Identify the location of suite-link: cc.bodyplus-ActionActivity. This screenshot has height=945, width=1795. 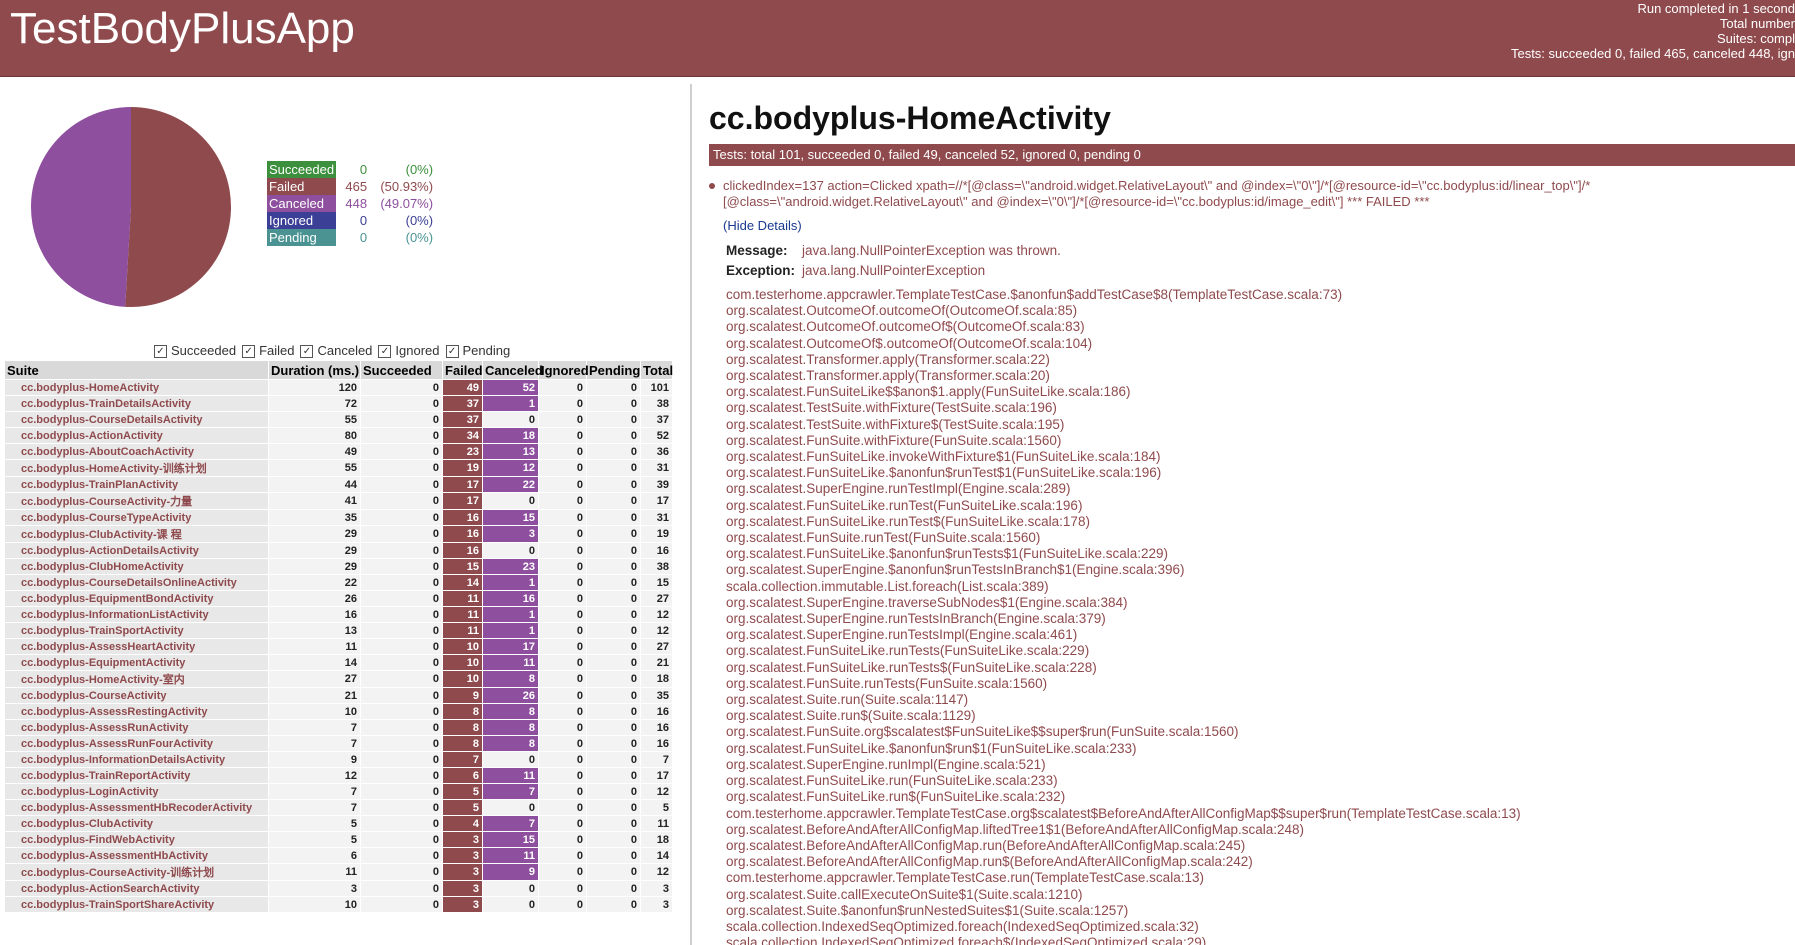
(136, 435).